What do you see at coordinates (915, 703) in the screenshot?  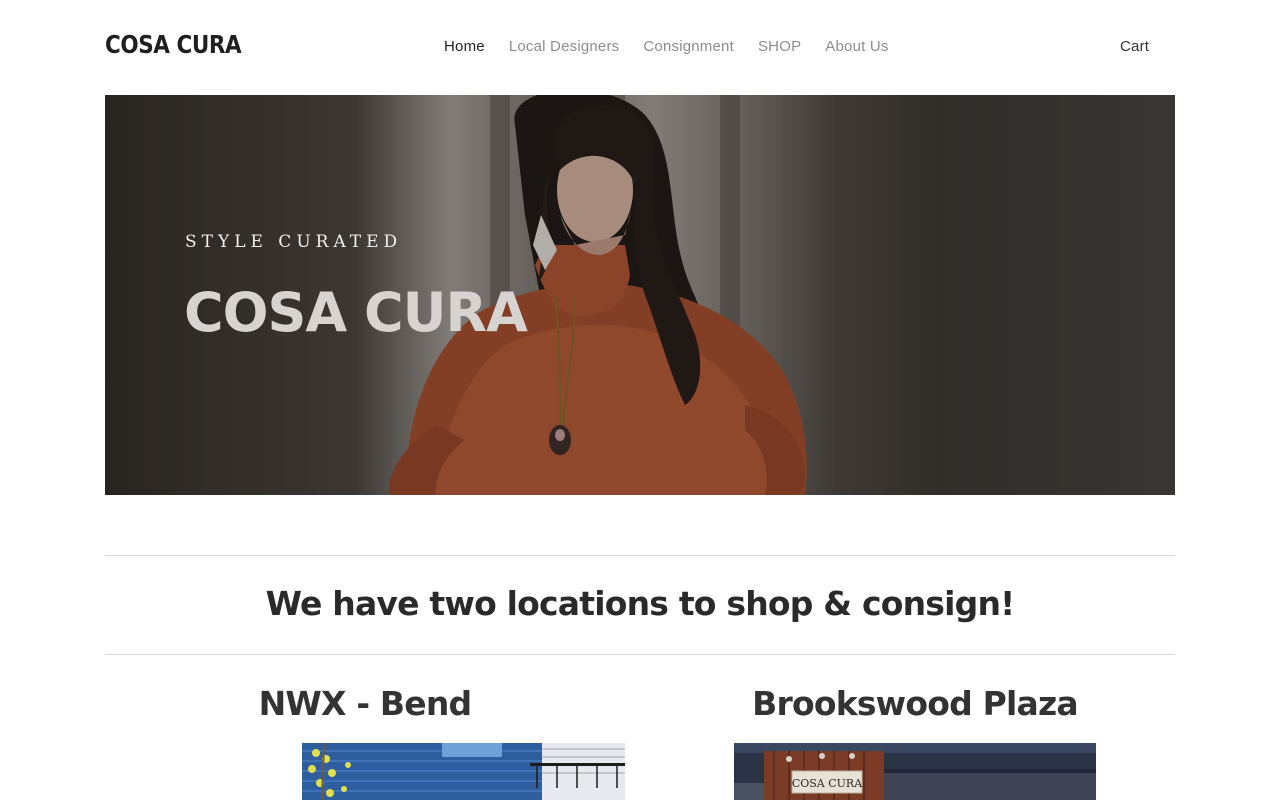 I see `location-title-brookswood: Brookswood Plaza` at bounding box center [915, 703].